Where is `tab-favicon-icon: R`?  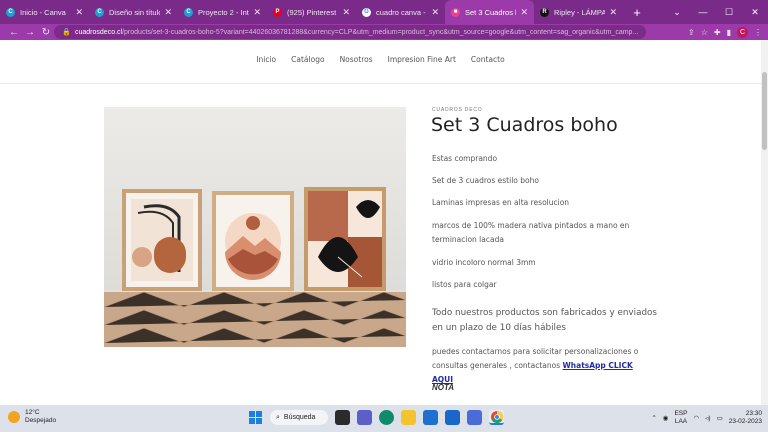
tab-favicon-icon: R is located at coordinates (544, 12).